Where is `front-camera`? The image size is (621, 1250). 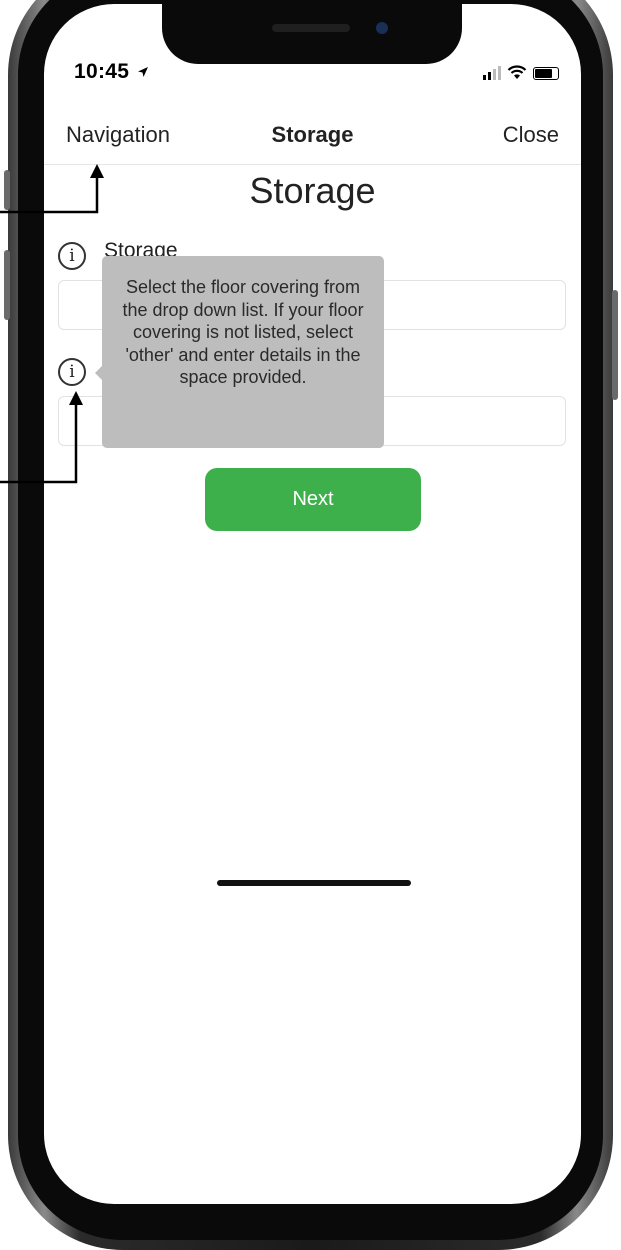
front-camera is located at coordinates (382, 28).